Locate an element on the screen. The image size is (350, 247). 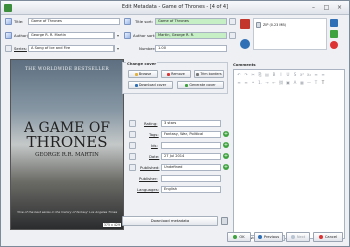
hr-icon: — is located at coordinates (309, 83).